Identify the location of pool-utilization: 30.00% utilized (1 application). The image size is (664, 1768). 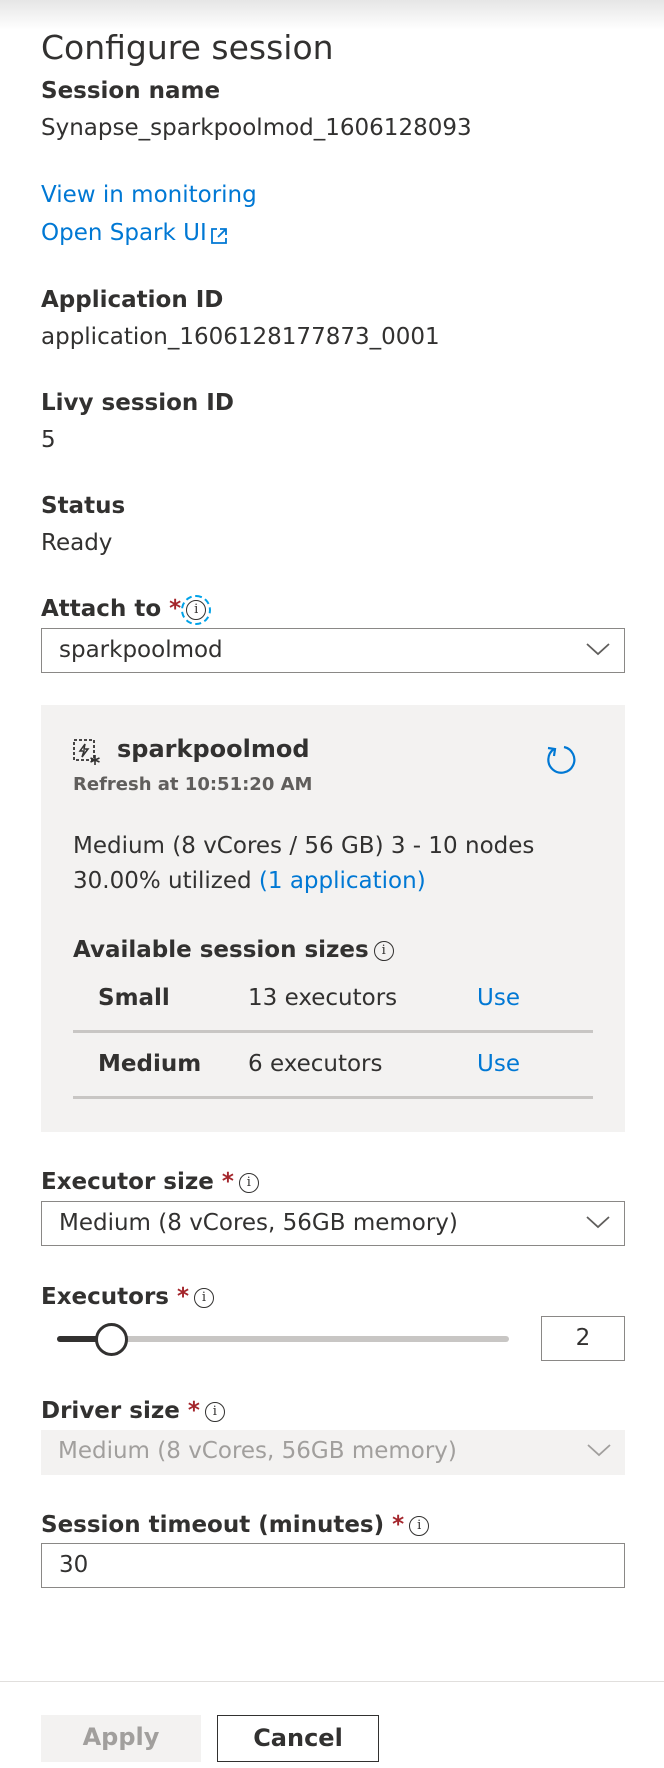
(249, 881).